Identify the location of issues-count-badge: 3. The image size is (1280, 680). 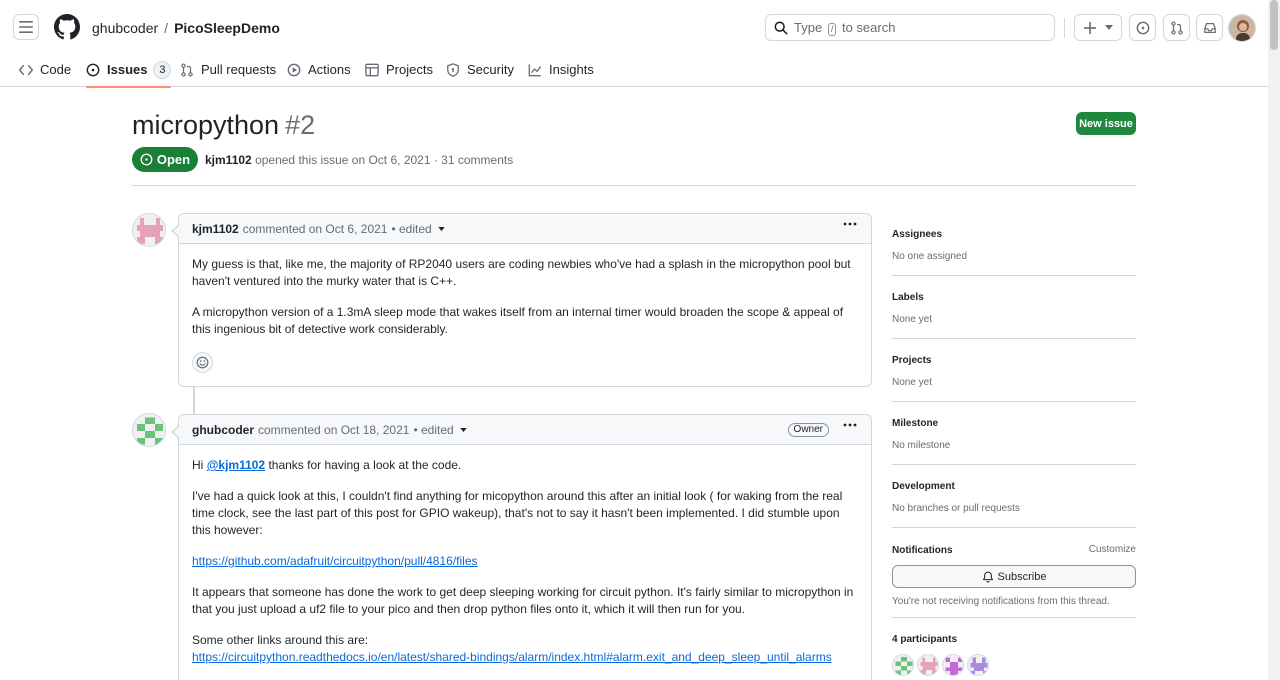
(162, 69).